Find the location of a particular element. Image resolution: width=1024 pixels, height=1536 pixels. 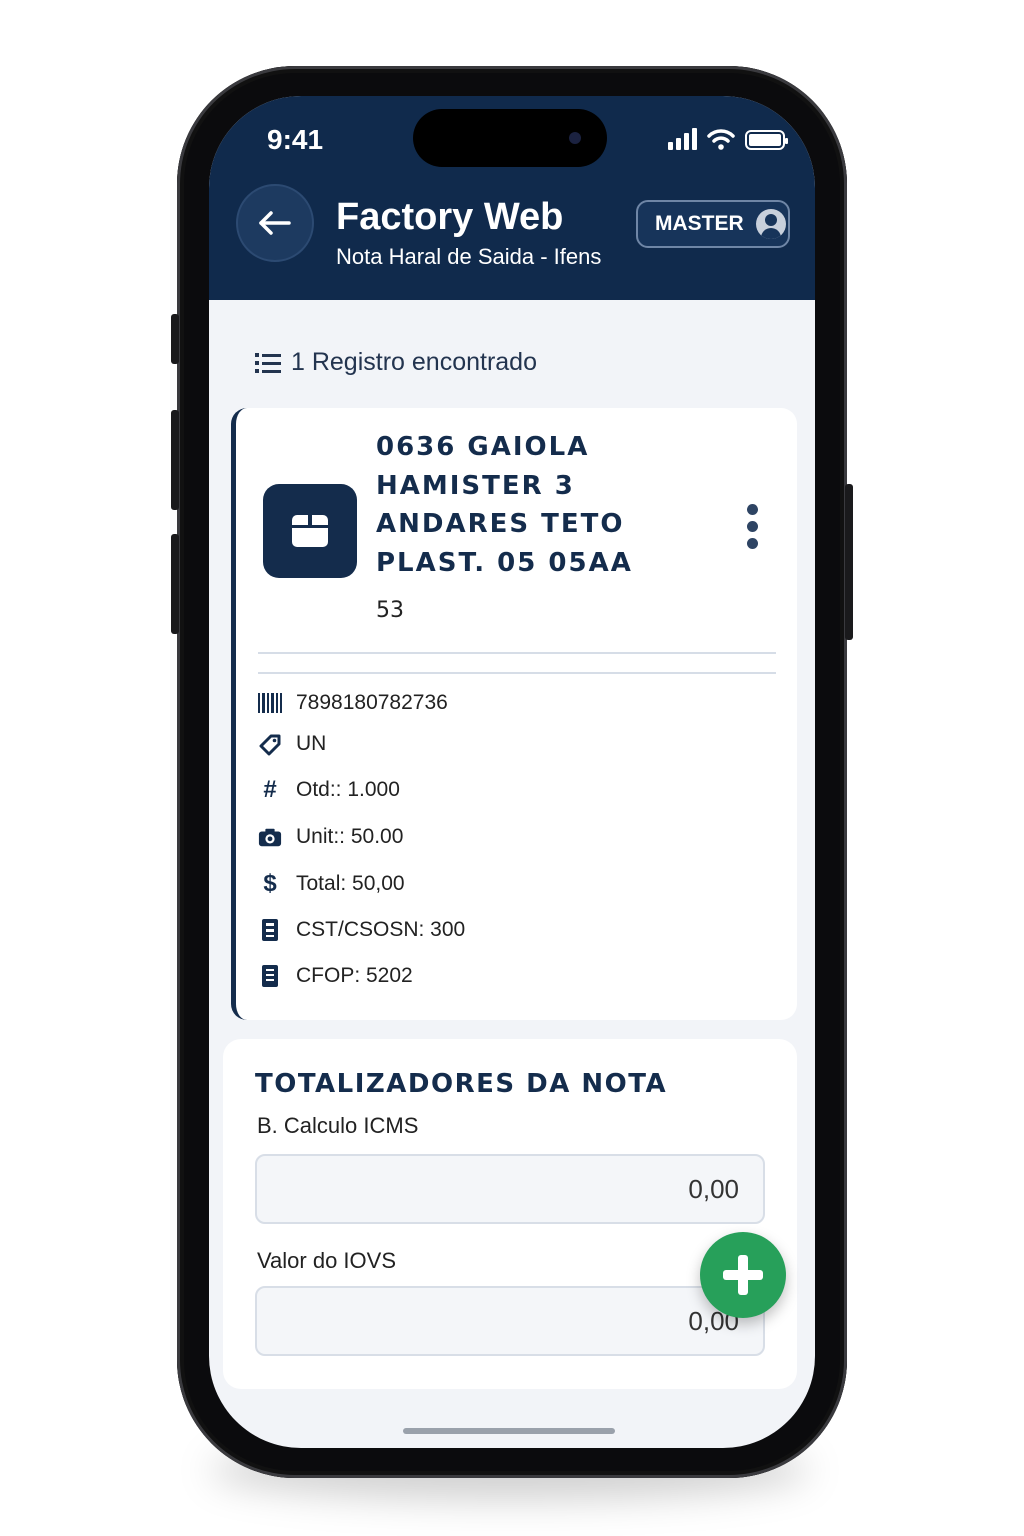

home-indicator is located at coordinates (509, 1431).